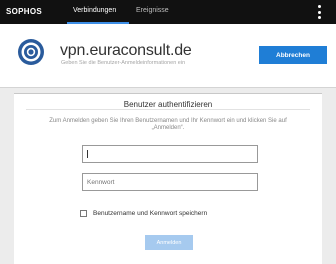 This screenshot has height=264, width=336. I want to click on auth-title: Benutzer authentifizieren, so click(168, 104).